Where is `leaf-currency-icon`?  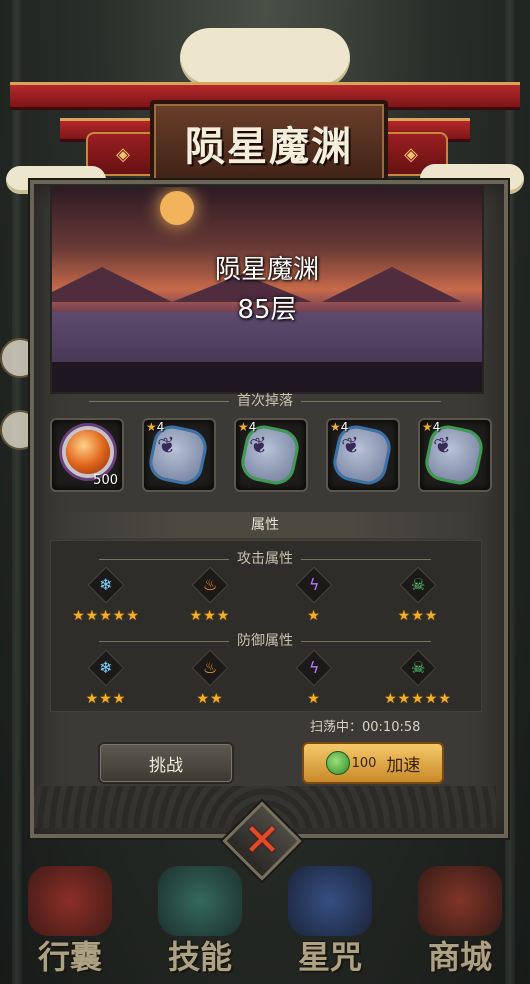
leaf-currency-icon is located at coordinates (337, 763).